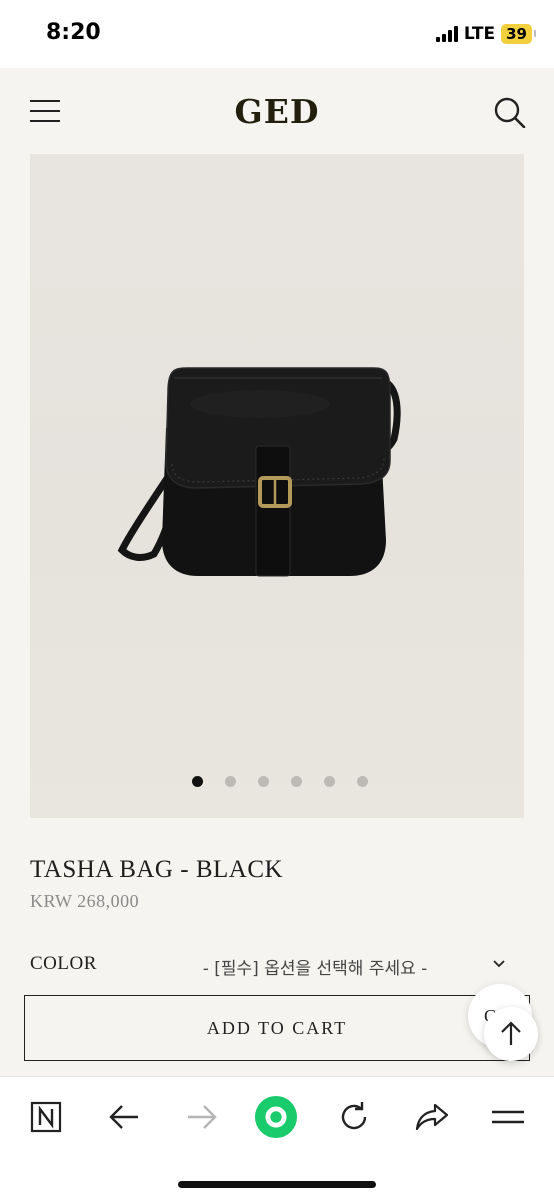 This screenshot has height=1200, width=554. I want to click on status-time: 8:20, so click(73, 32).